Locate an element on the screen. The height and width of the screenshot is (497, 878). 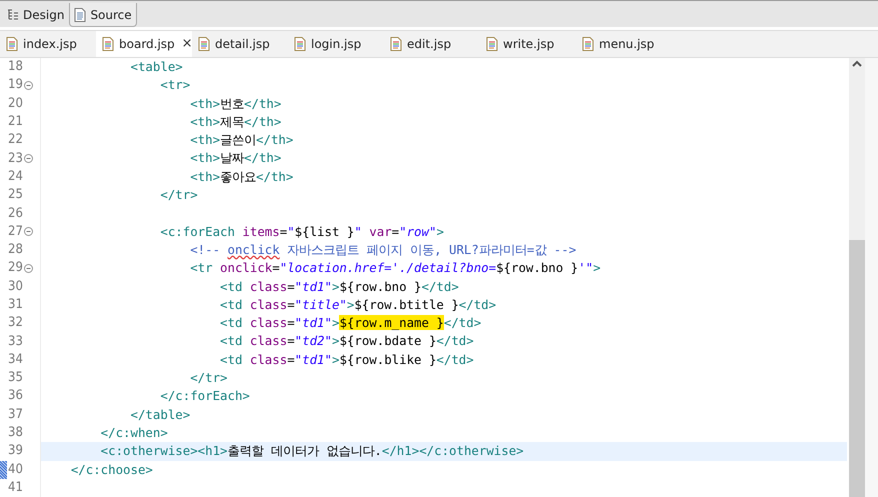
file-tab: detail.jsp is located at coordinates (240, 44).